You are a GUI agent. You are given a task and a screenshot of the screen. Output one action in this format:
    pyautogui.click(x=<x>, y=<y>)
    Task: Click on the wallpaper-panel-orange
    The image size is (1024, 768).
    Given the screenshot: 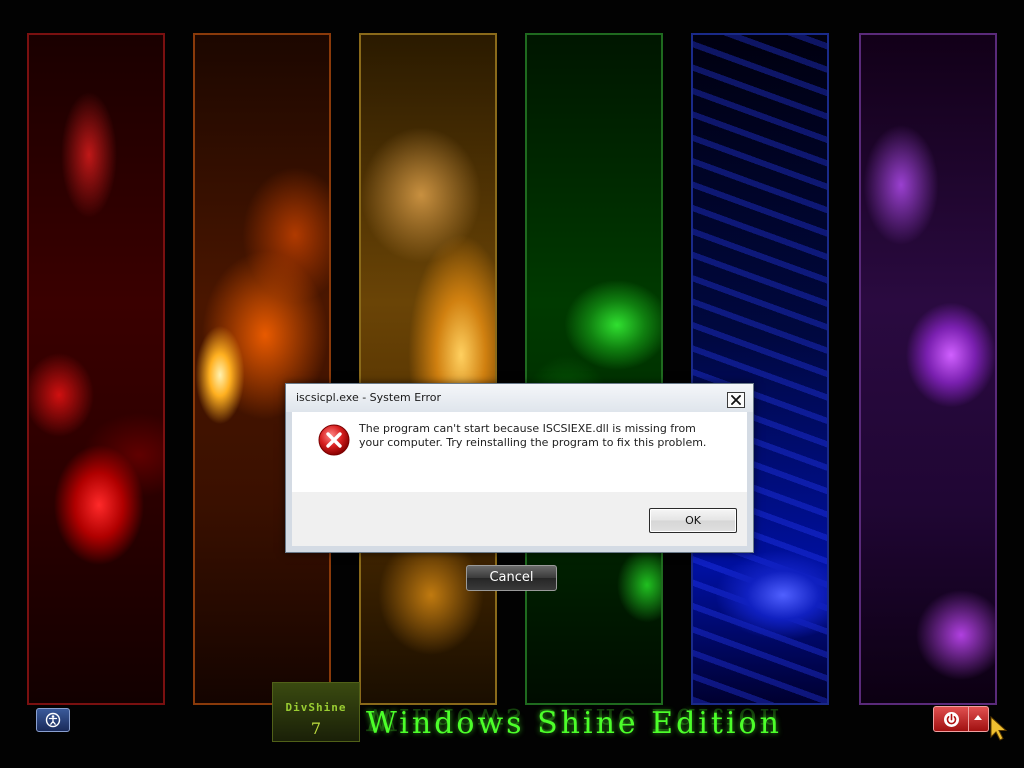 What is the action you would take?
    pyautogui.click(x=262, y=369)
    